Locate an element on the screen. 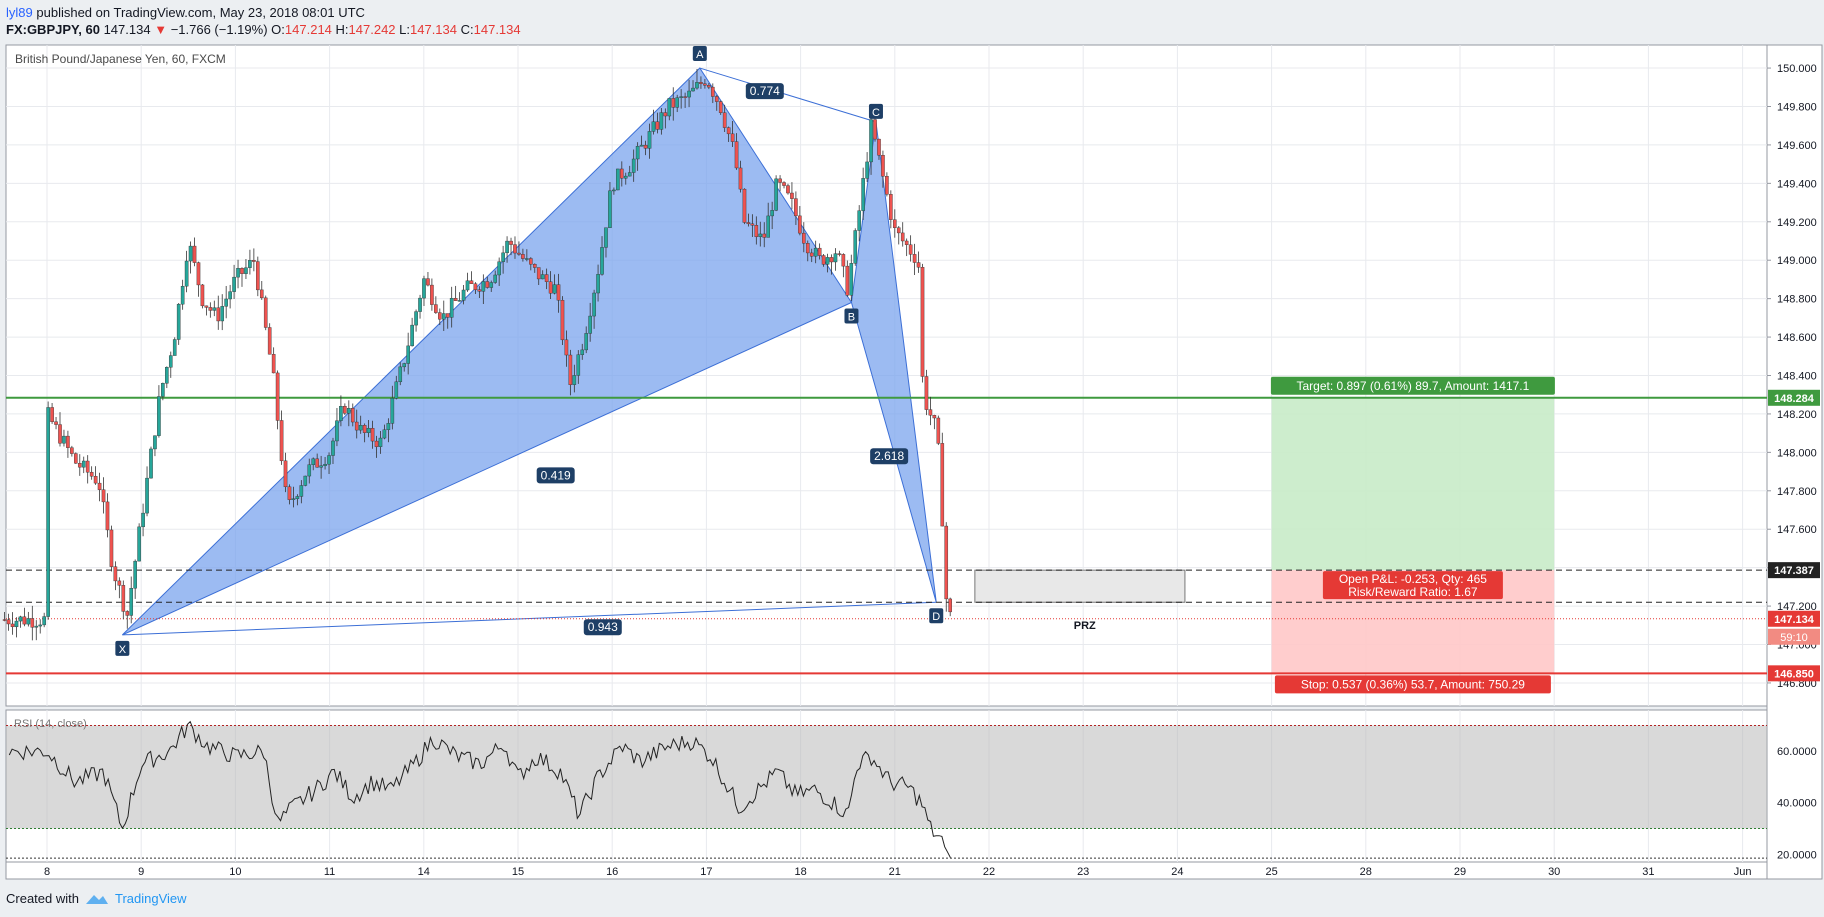 The height and width of the screenshot is (917, 1824). x-tick-label: 14 is located at coordinates (424, 872).